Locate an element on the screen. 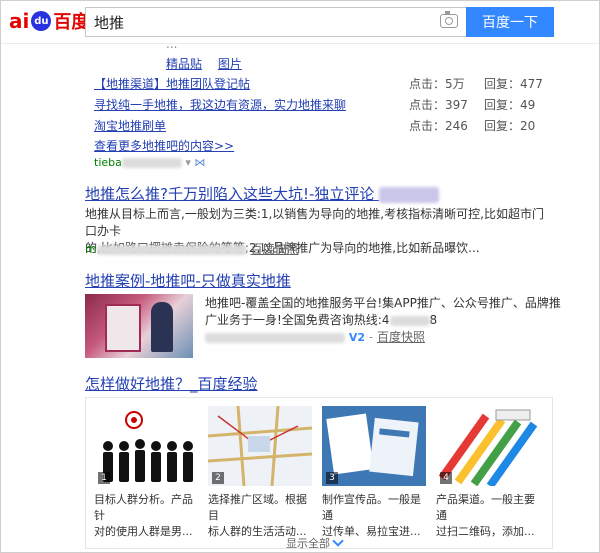 The width and height of the screenshot is (600, 553). more-posts-link: 查看更多地推吧的内容>> is located at coordinates (164, 145).